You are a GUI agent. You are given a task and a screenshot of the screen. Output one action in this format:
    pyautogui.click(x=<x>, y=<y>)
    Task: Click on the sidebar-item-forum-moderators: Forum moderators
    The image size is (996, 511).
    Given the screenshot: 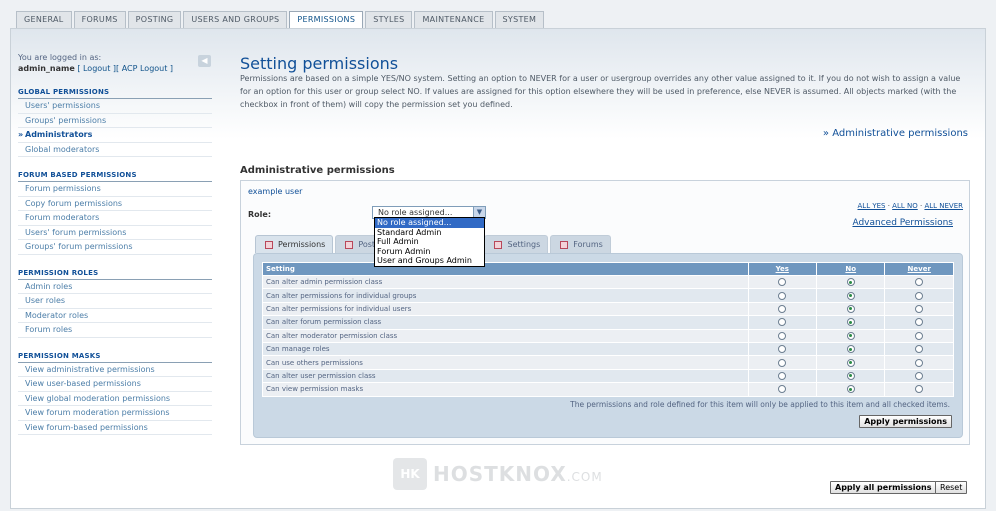 What is the action you would take?
    pyautogui.click(x=115, y=218)
    